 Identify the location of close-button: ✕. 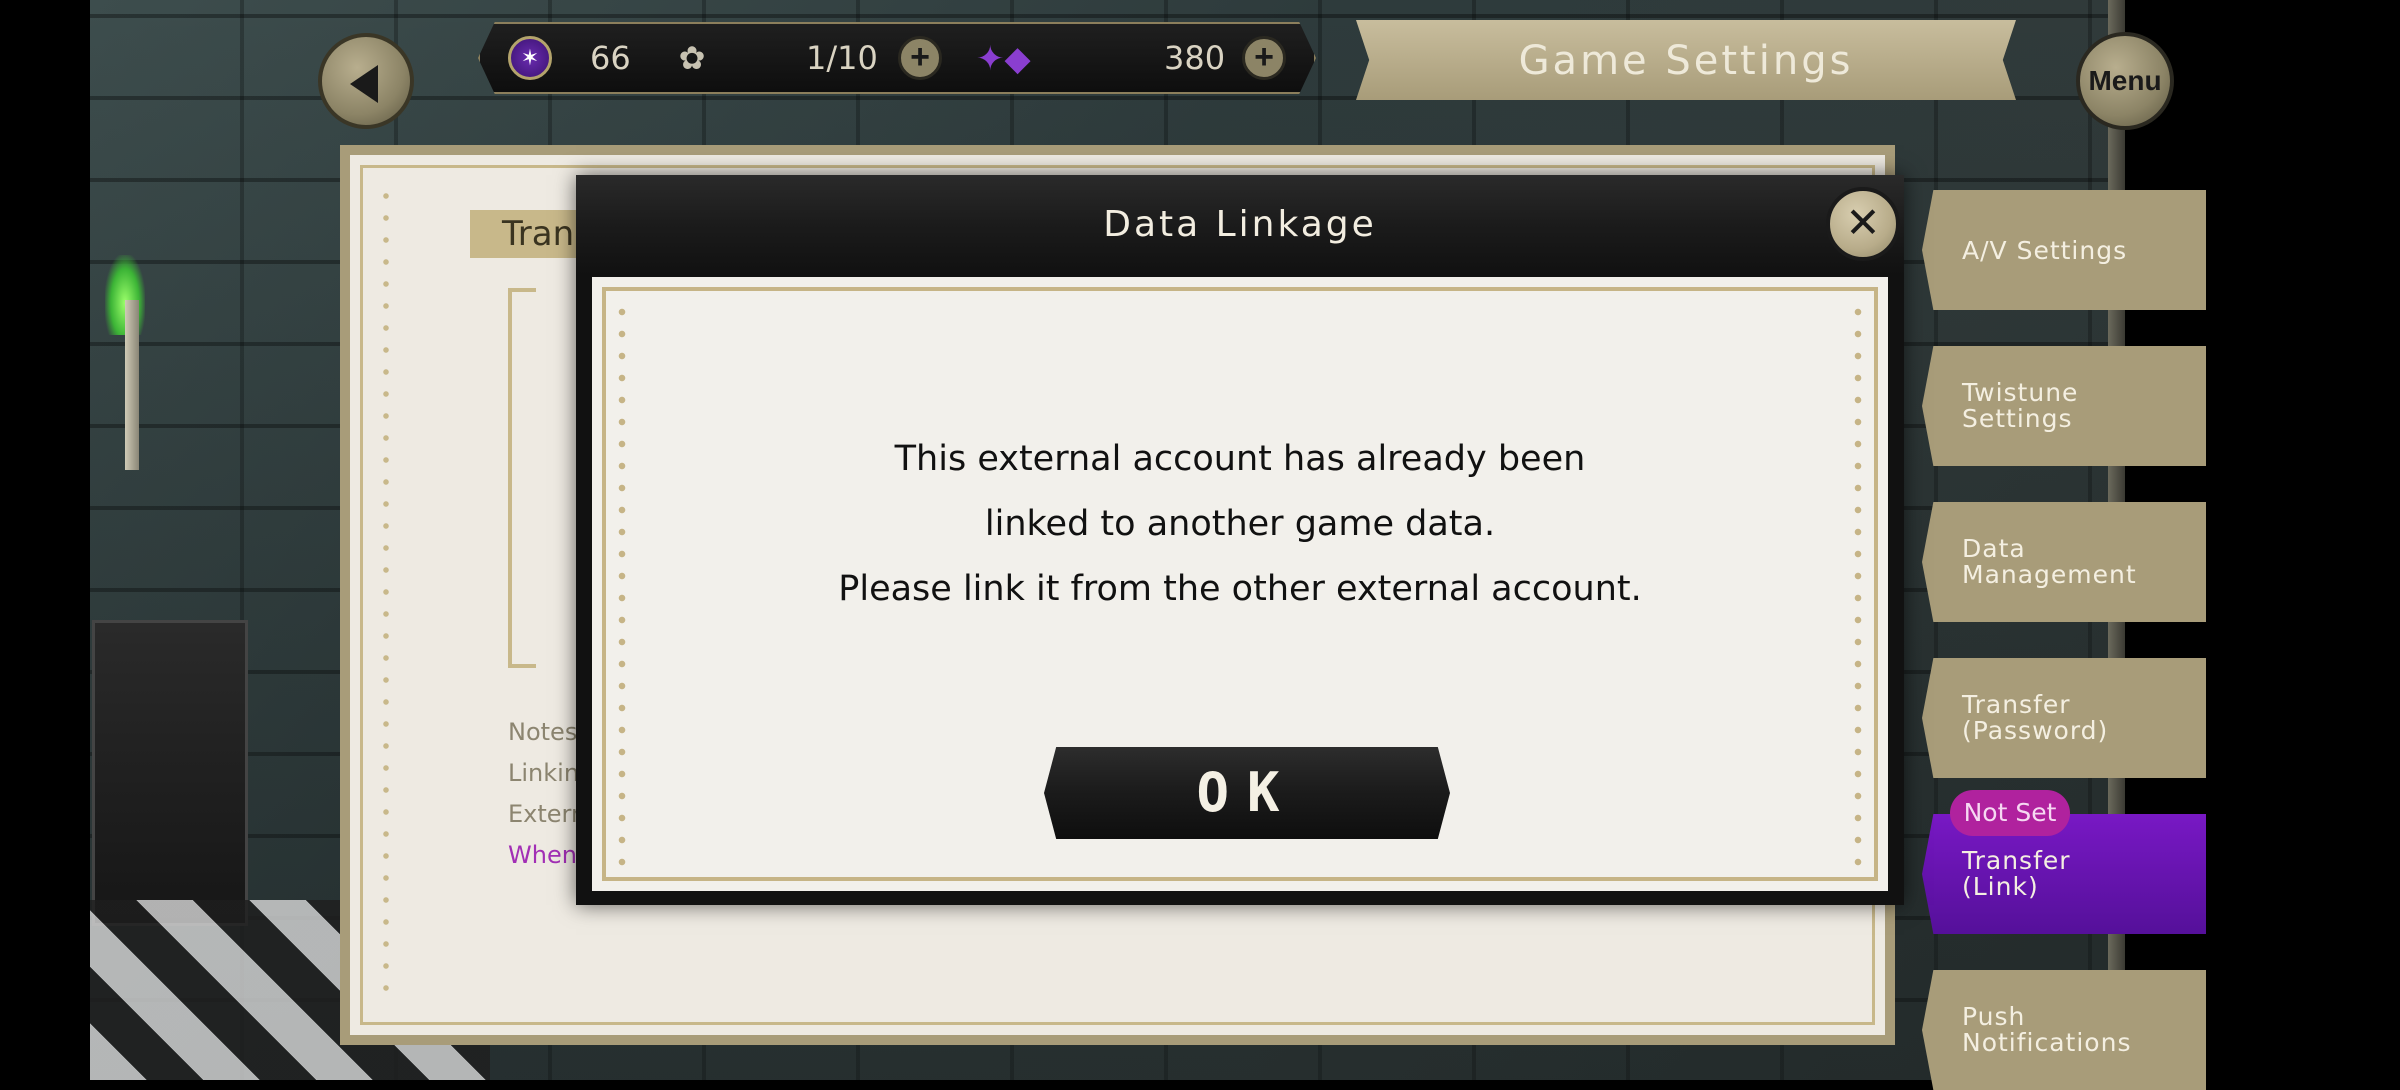
(1863, 224).